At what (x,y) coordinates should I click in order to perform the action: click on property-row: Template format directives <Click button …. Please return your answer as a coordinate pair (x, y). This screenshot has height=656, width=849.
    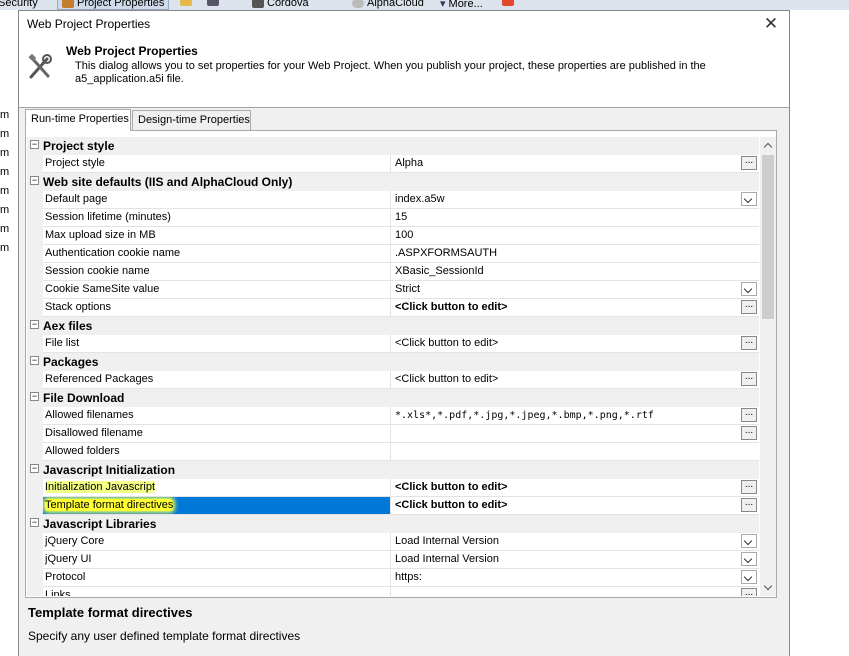
    Looking at the image, I should click on (393, 506).